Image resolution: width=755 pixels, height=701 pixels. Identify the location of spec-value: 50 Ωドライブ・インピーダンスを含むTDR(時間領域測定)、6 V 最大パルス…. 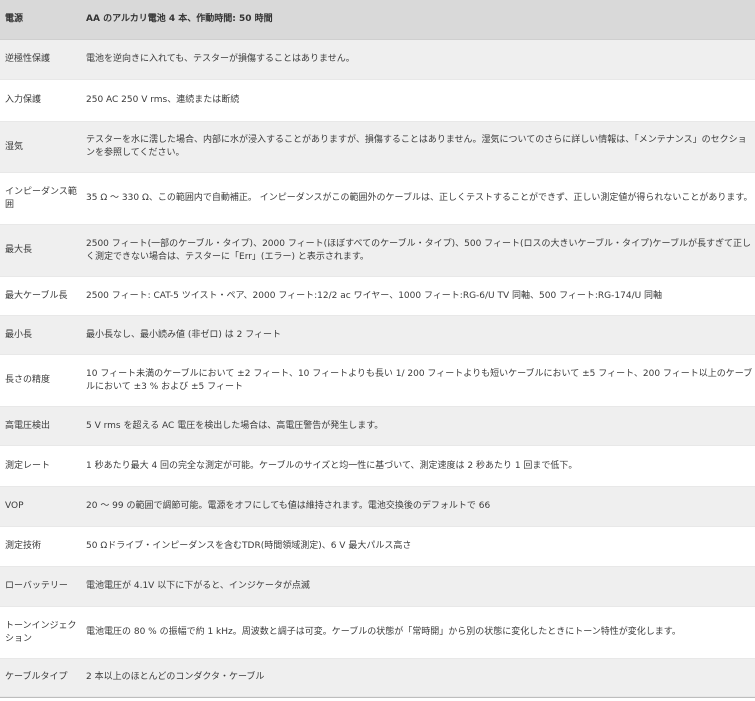
(419, 546).